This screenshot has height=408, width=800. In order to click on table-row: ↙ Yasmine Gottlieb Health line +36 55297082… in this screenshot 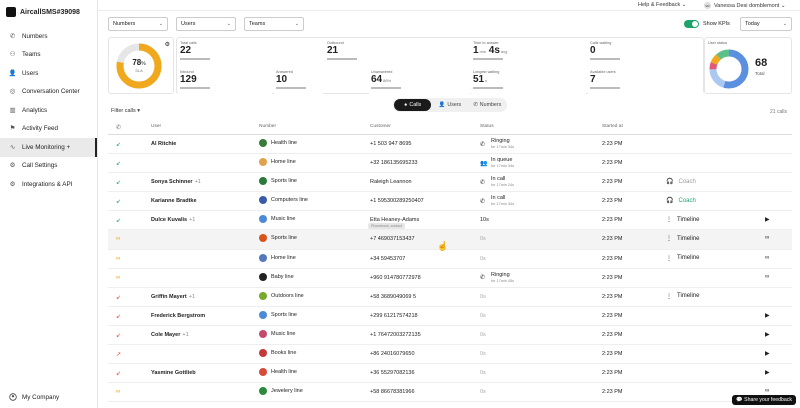, I will do `click(450, 374)`.